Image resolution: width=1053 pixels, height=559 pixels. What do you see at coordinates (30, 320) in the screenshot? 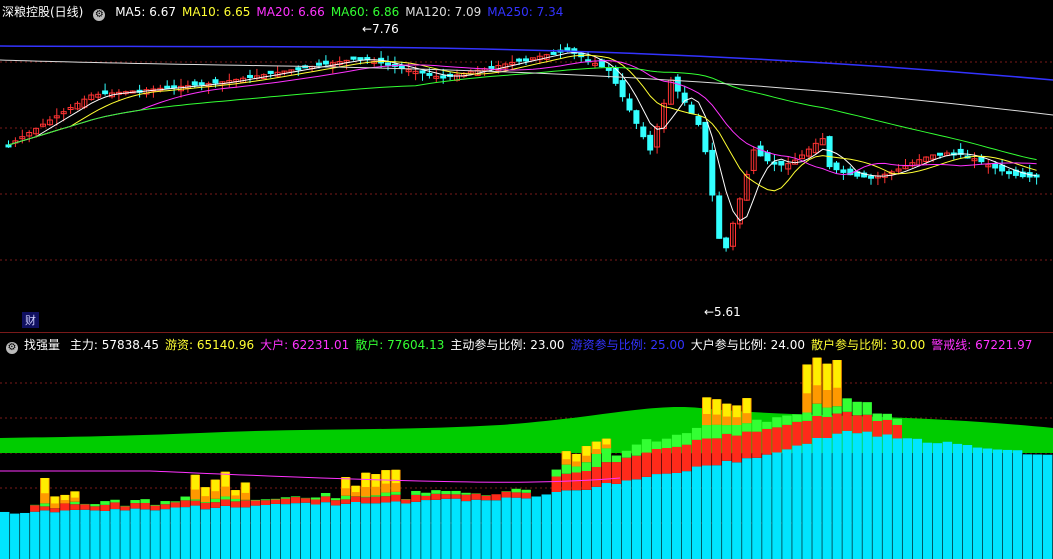
I see `finance-badge: 财` at bounding box center [30, 320].